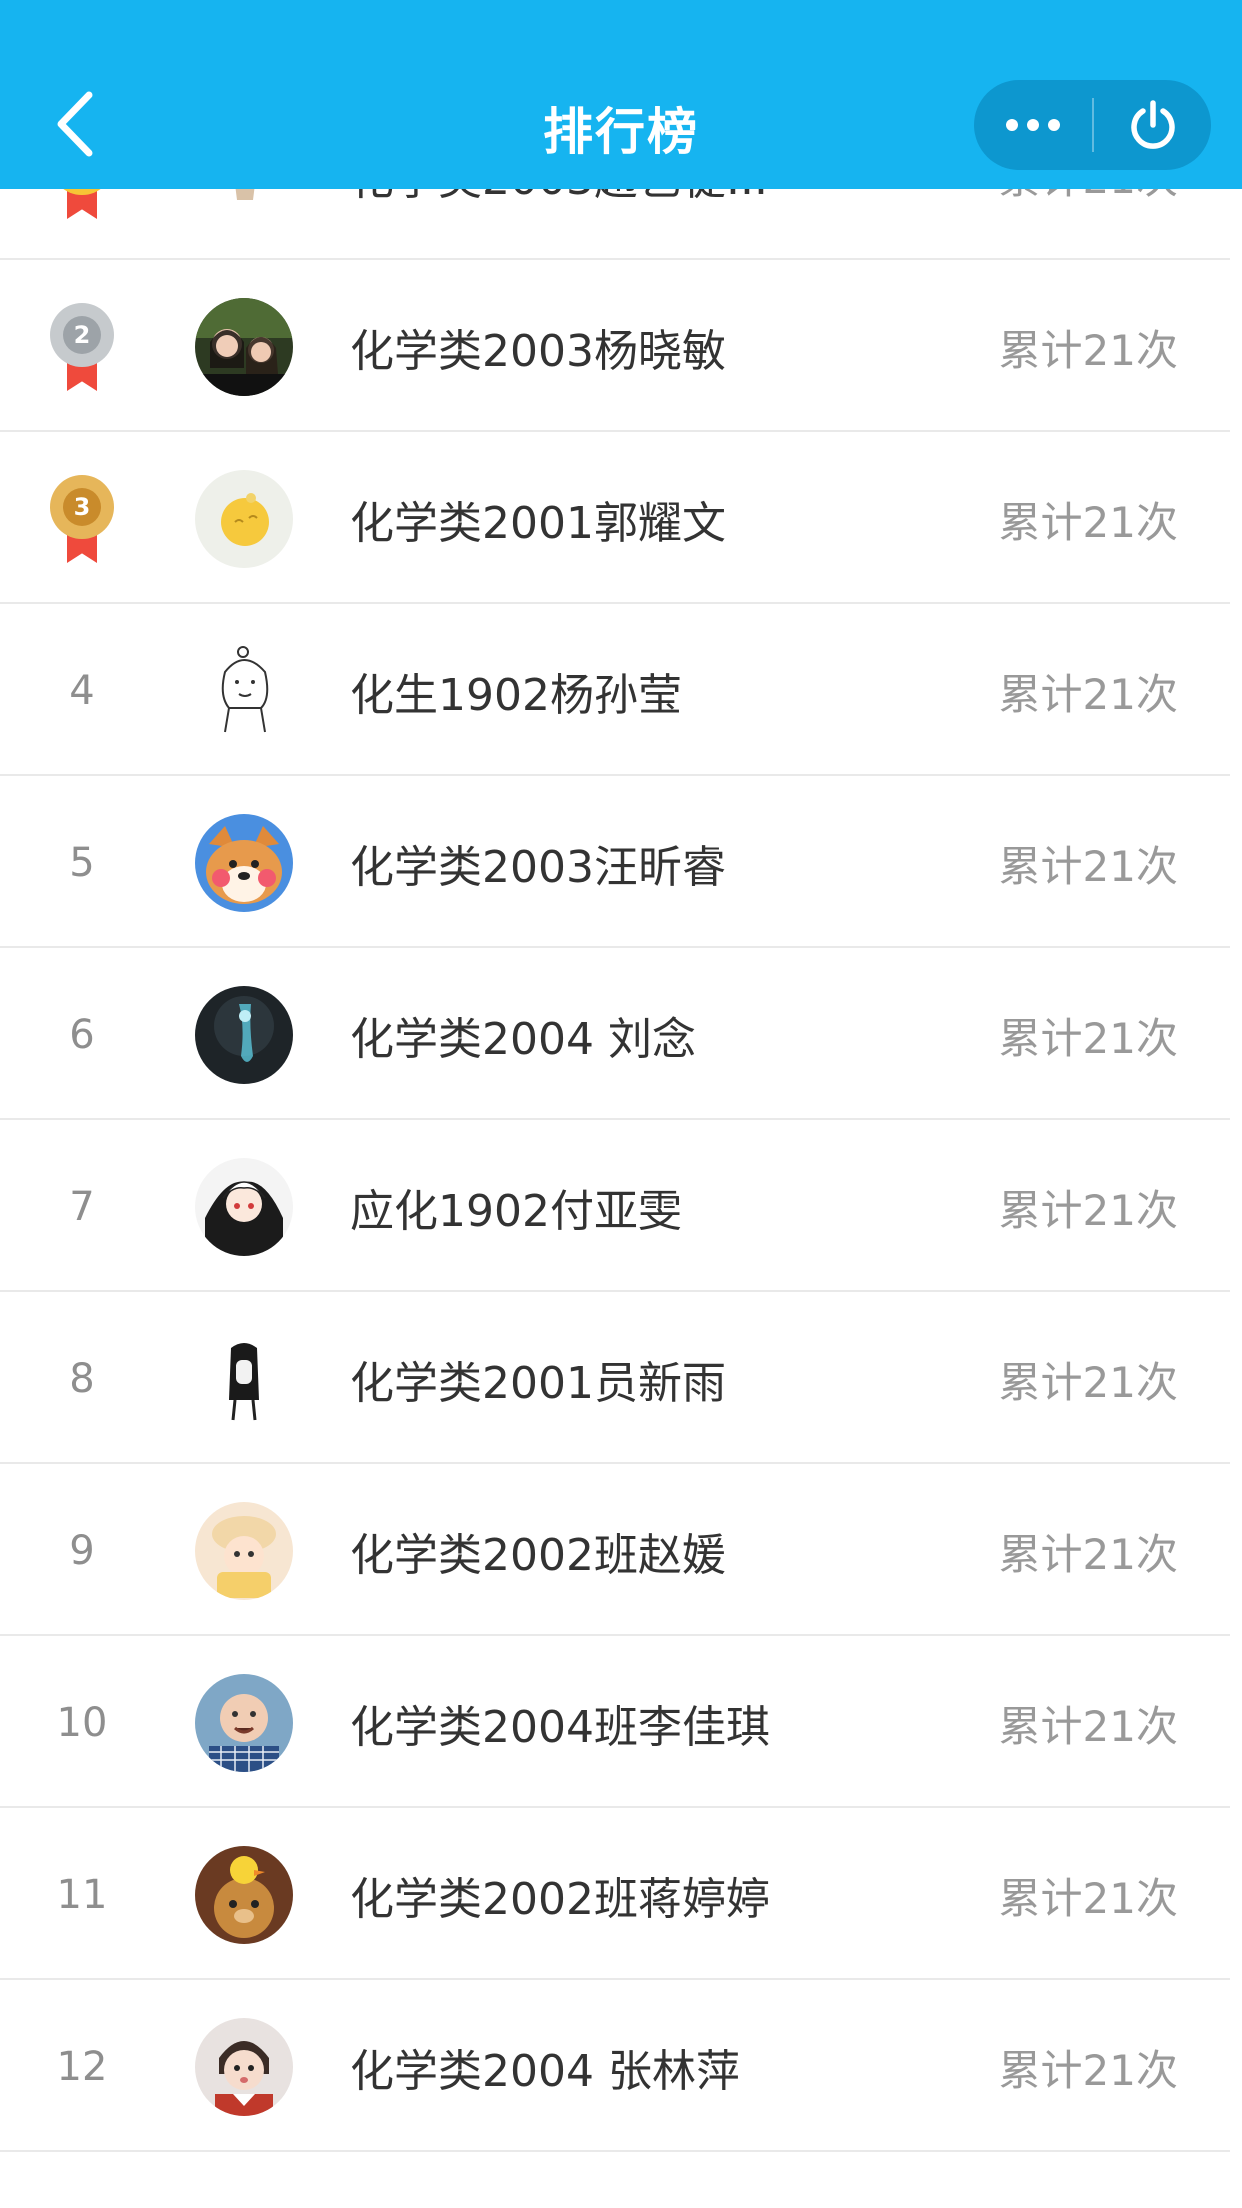 The width and height of the screenshot is (1242, 2208). Describe the element at coordinates (545, 2071) in the screenshot. I see `user-name: 化学类2004 张林萍` at that location.